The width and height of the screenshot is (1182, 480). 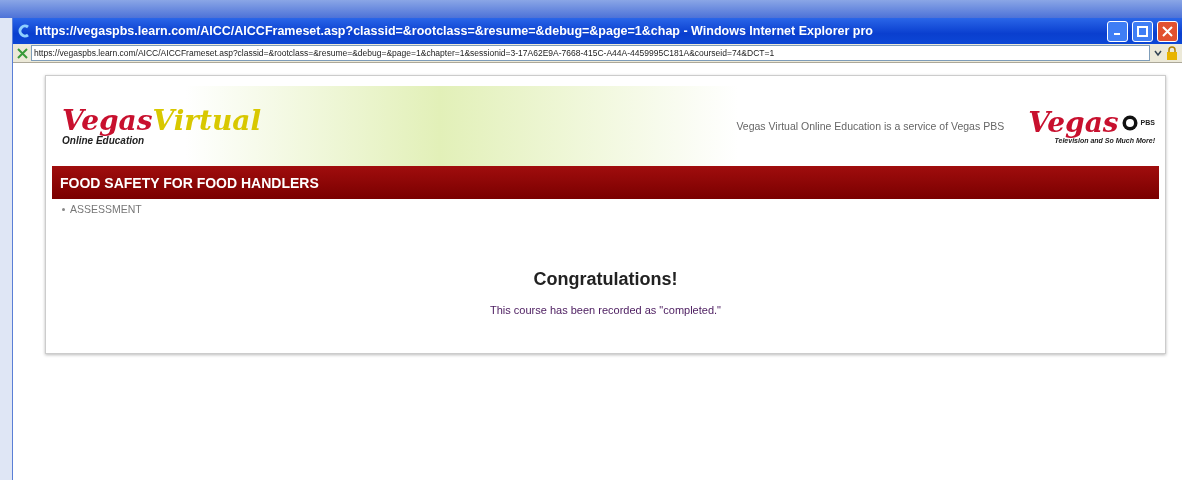 I want to click on course-title: FOOD SAFETY FOR FOOD HANDLERS, so click(x=189, y=182).